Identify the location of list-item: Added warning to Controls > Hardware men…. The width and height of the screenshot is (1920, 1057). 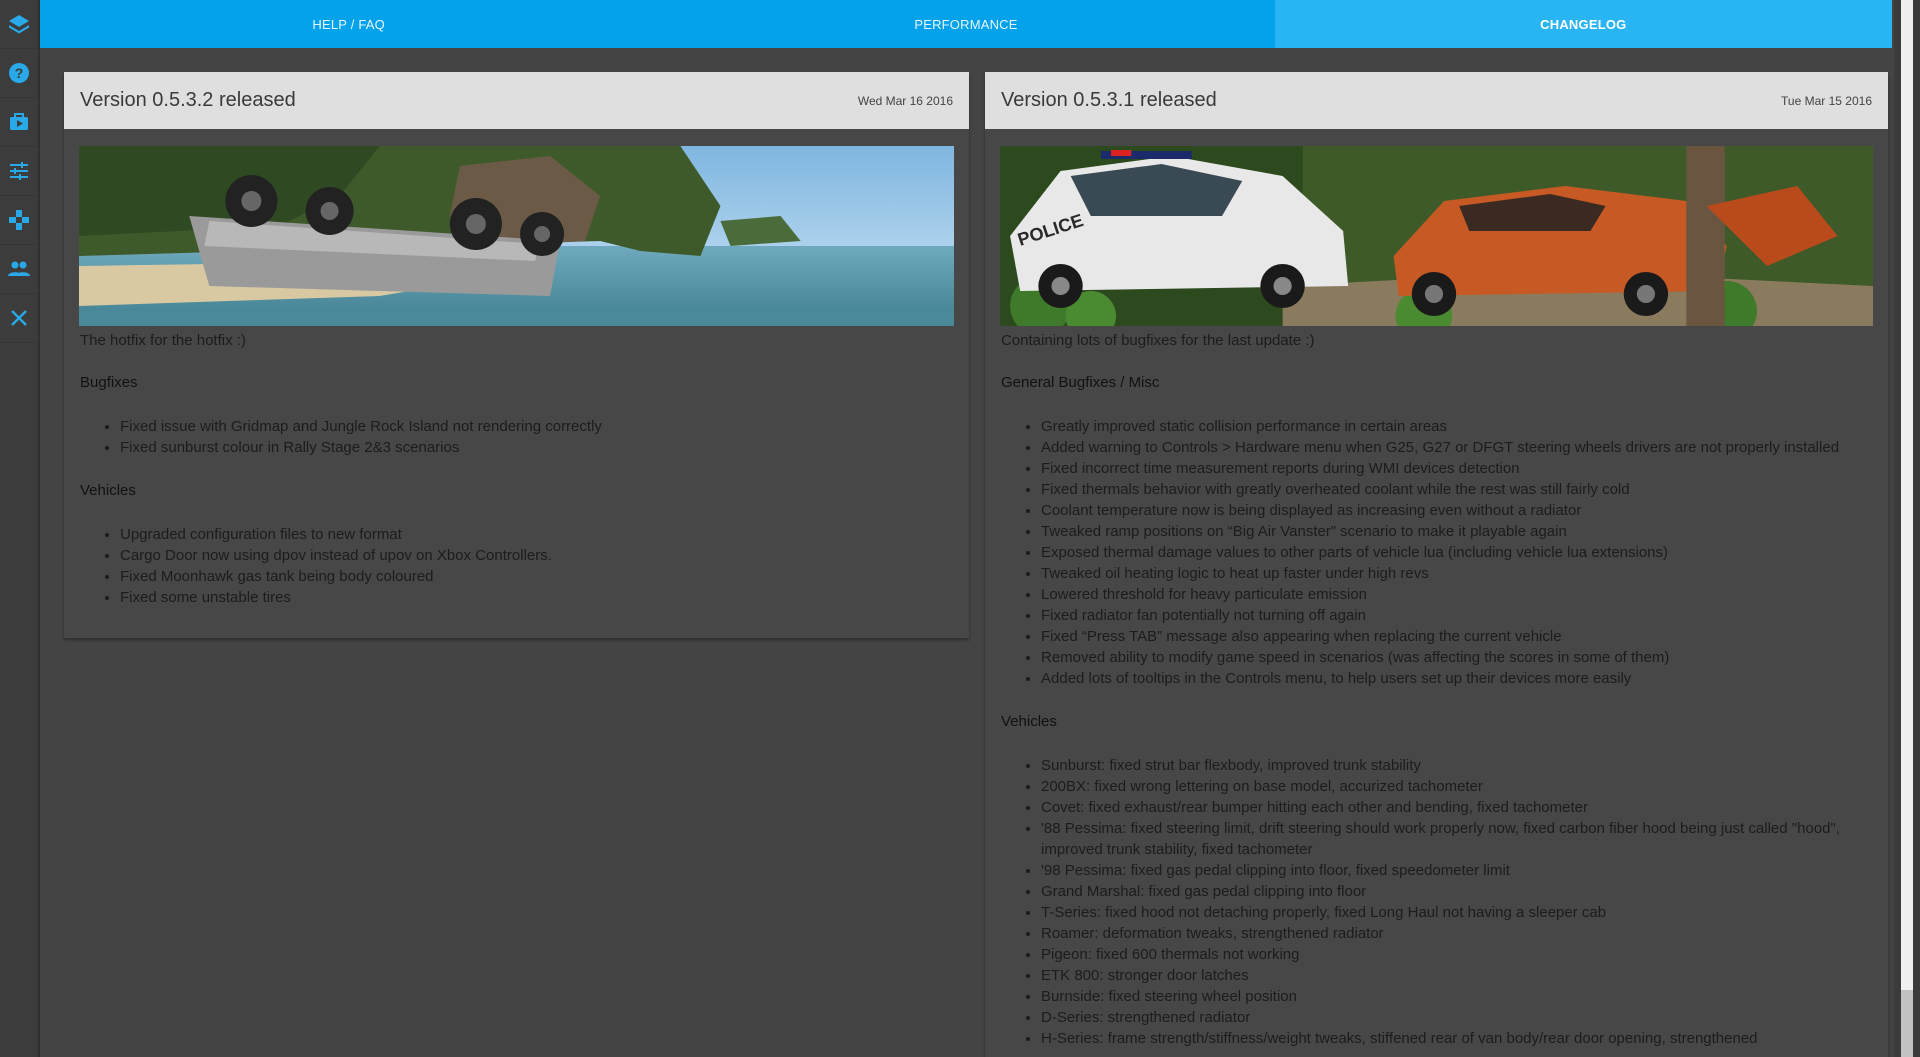
(1456, 447).